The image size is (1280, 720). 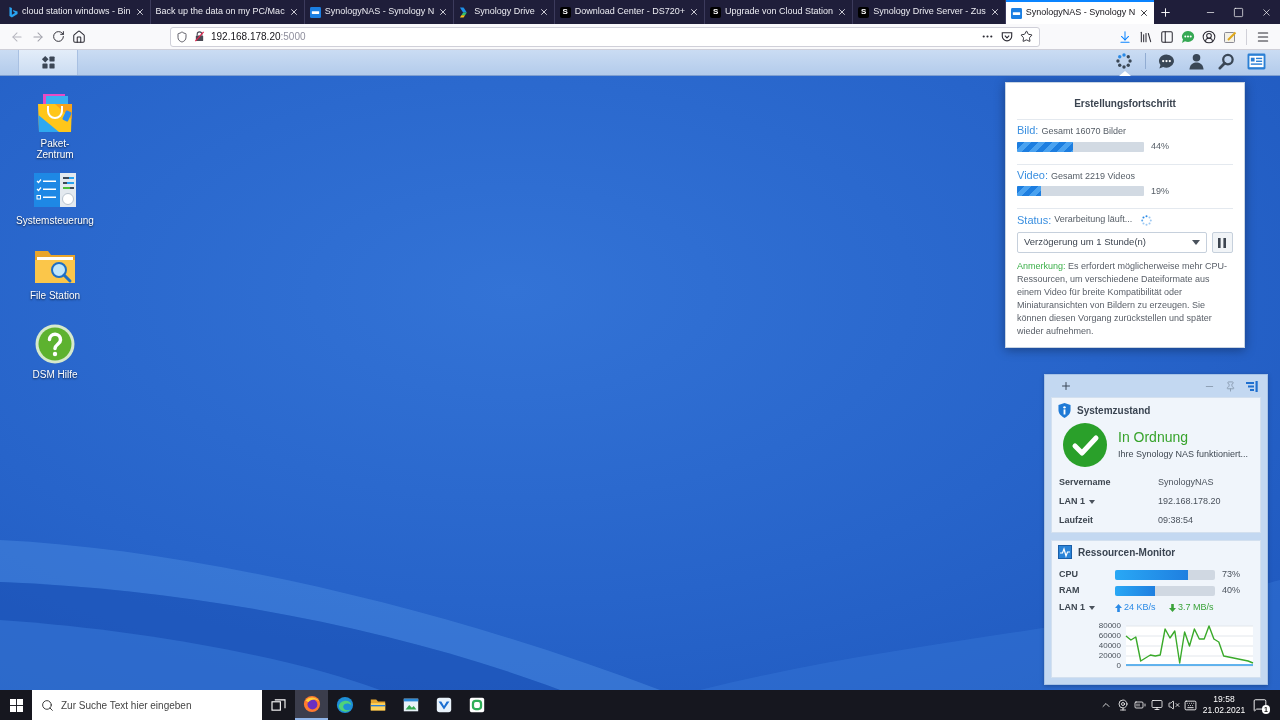 What do you see at coordinates (258, 37) in the screenshot?
I see `url-text: 192.168.178.20:5000` at bounding box center [258, 37].